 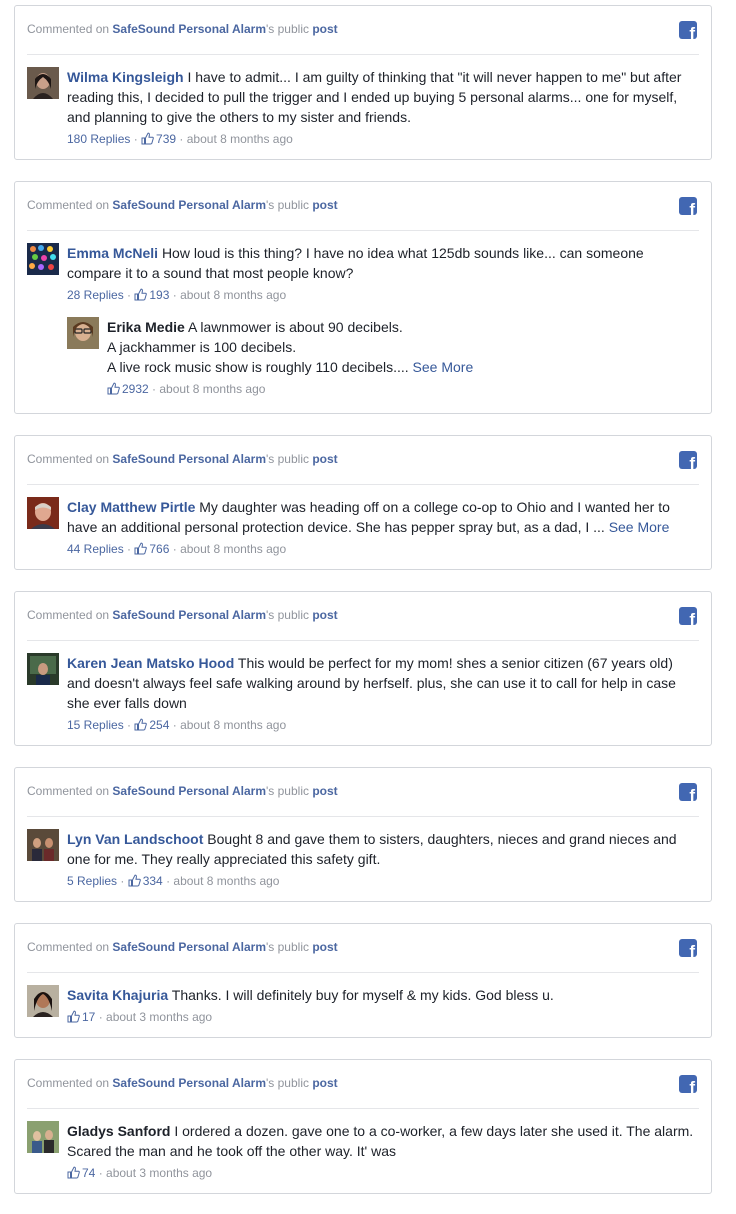 What do you see at coordinates (295, 327) in the screenshot?
I see `reply-text-line: A lawnmower is about 90 decibels.` at bounding box center [295, 327].